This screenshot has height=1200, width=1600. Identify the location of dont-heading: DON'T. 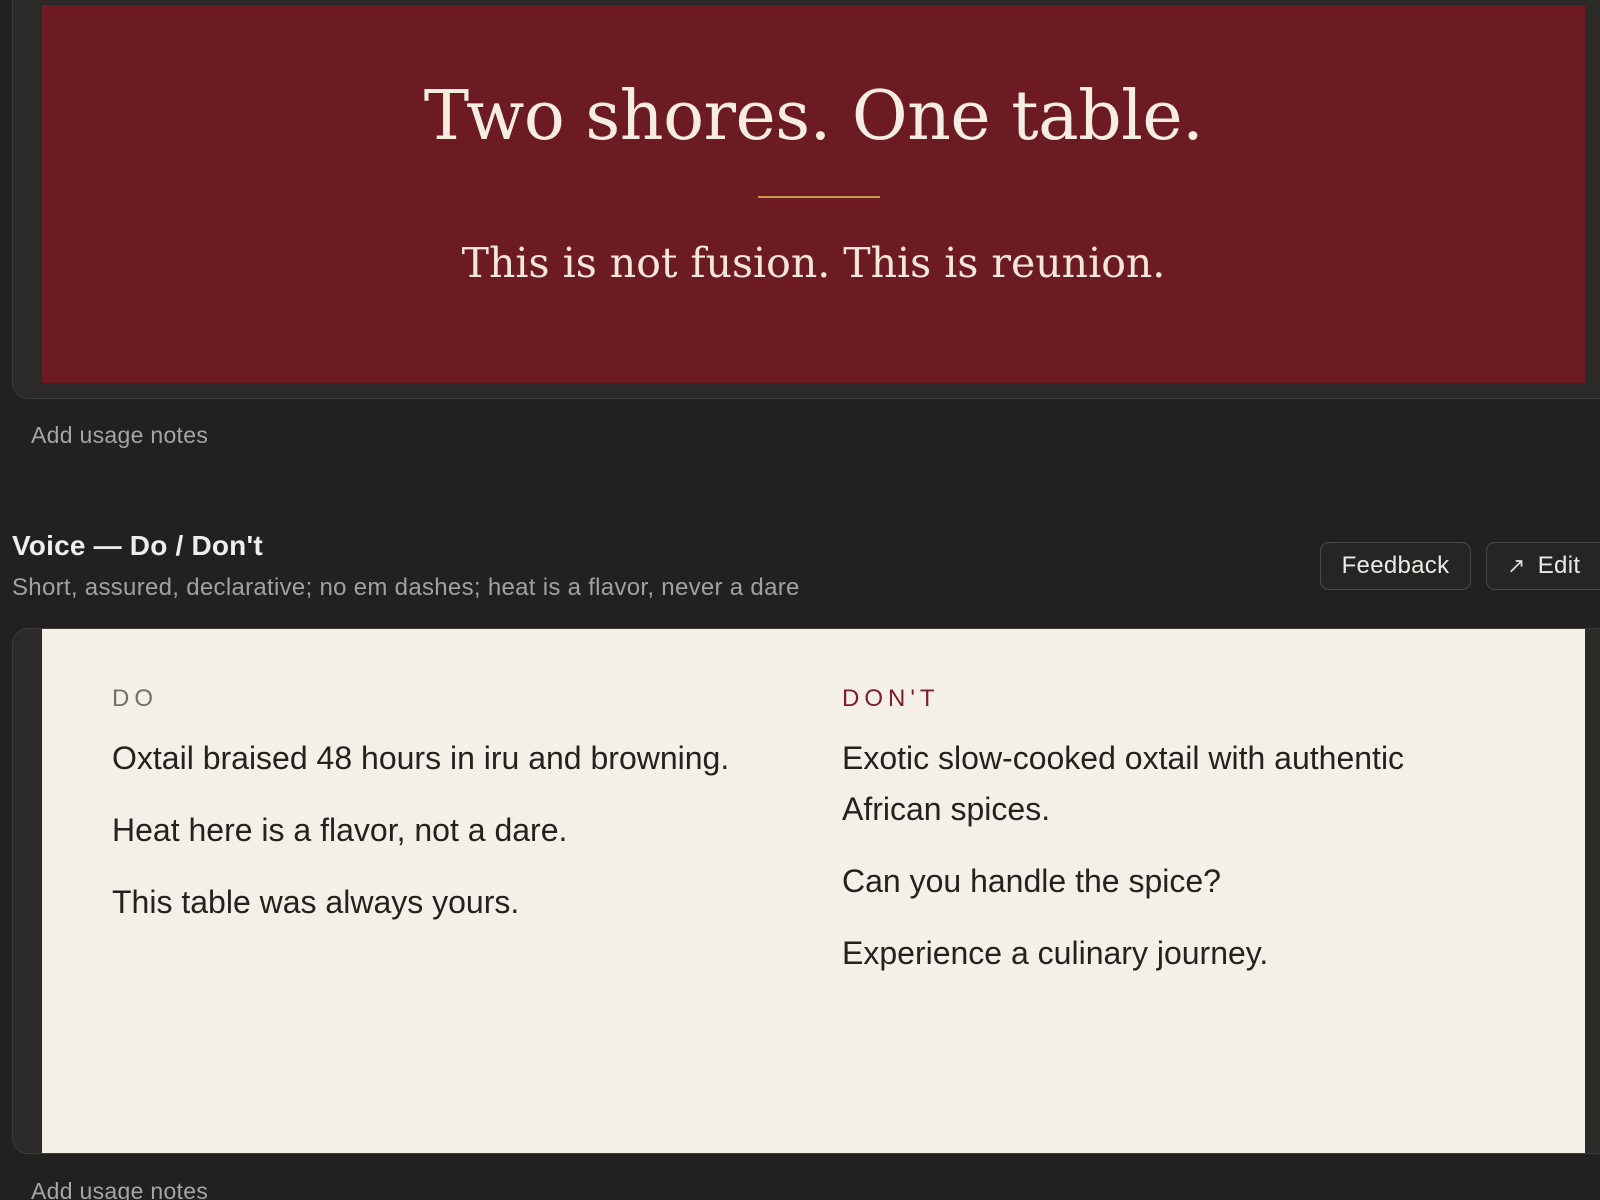
(891, 698).